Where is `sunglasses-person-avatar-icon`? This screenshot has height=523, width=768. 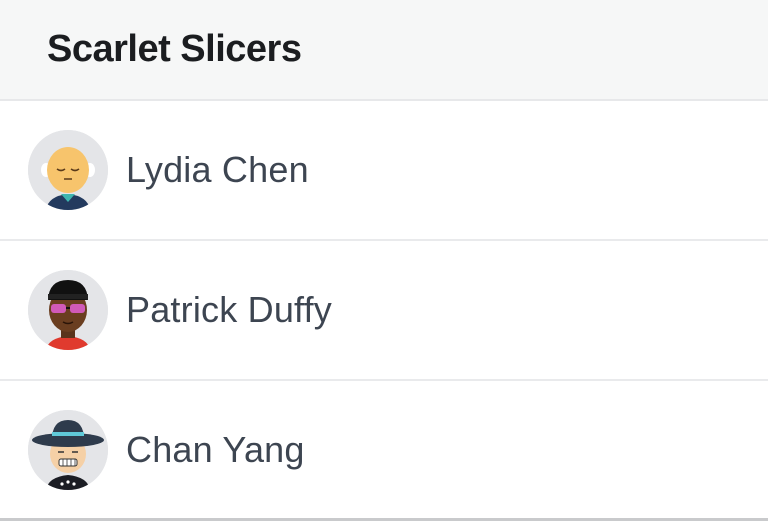 sunglasses-person-avatar-icon is located at coordinates (68, 310).